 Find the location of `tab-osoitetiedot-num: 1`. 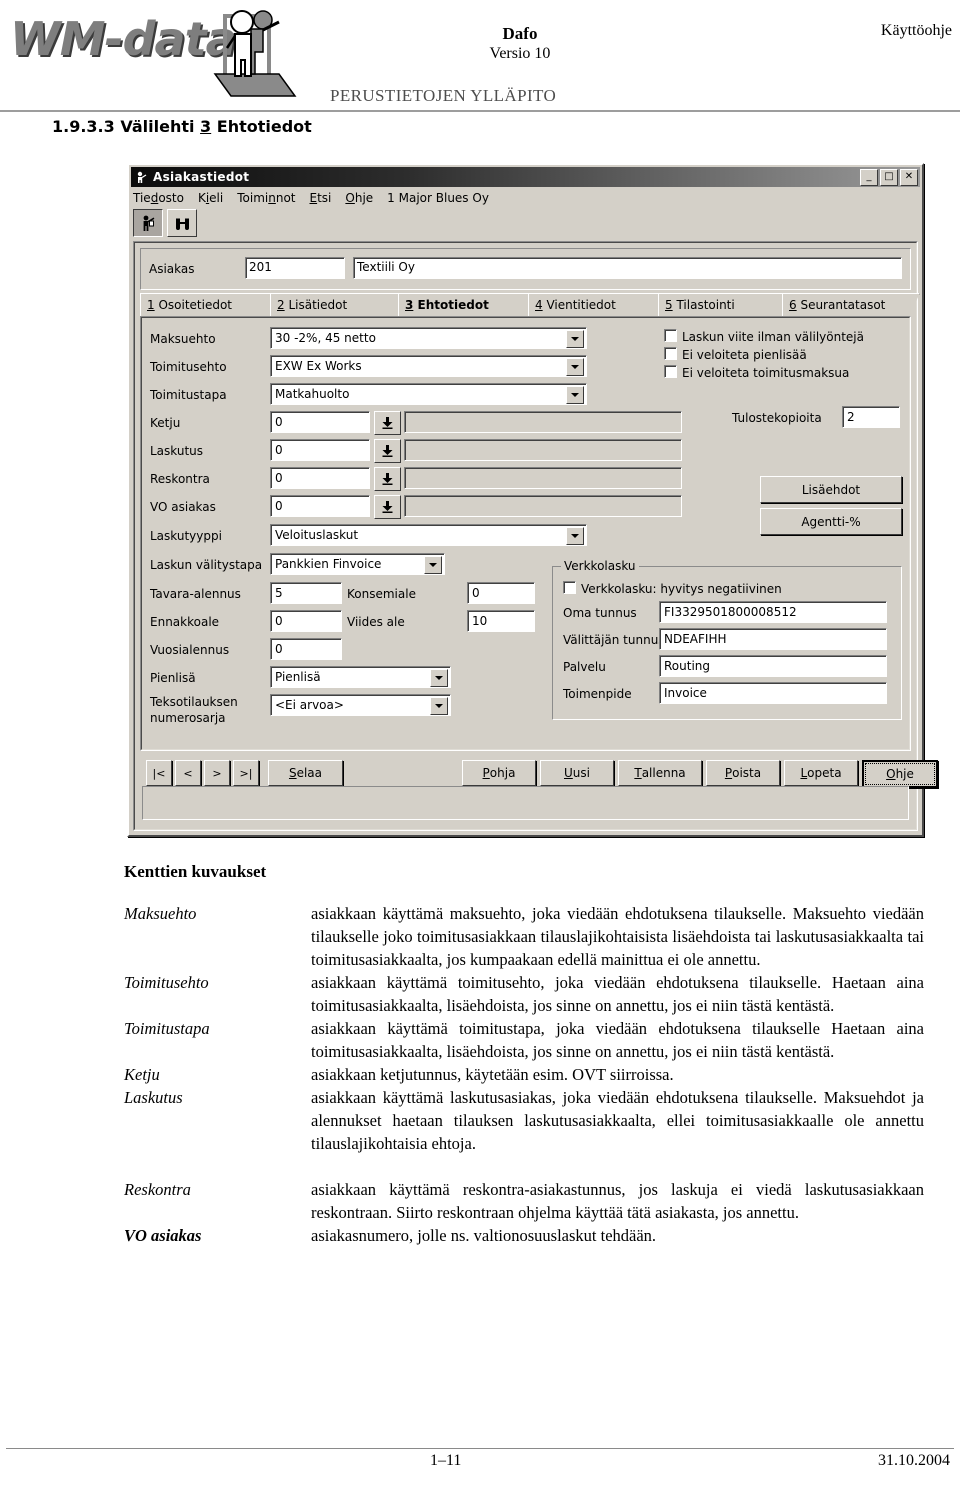

tab-osoitetiedot-num: 1 is located at coordinates (151, 305).